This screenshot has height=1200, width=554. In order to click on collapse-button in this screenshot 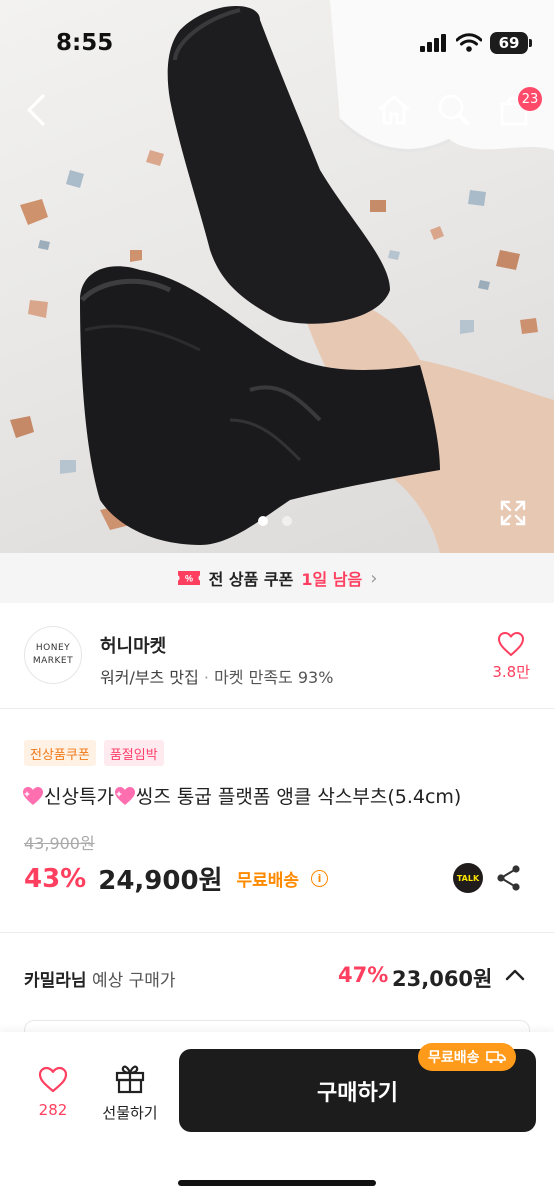, I will do `click(515, 977)`.